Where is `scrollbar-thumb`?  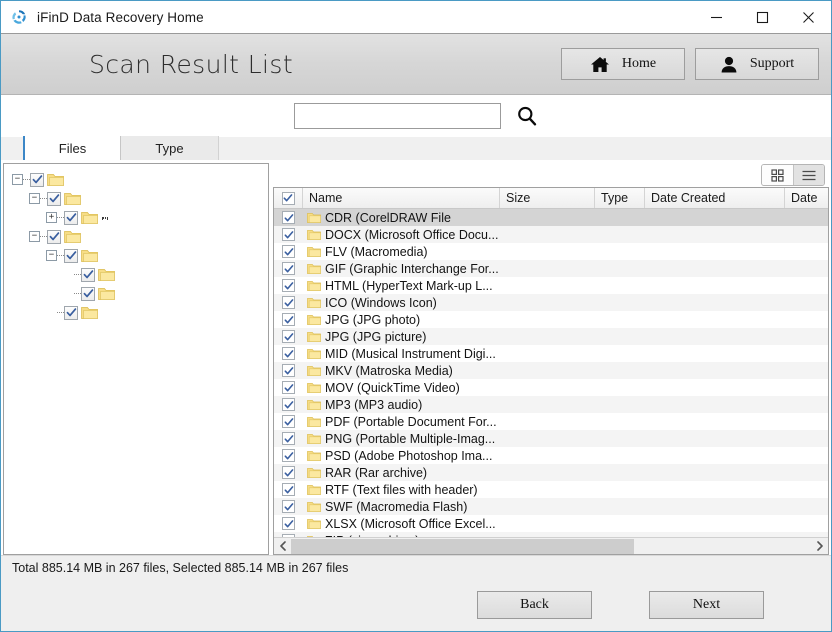 scrollbar-thumb is located at coordinates (463, 546).